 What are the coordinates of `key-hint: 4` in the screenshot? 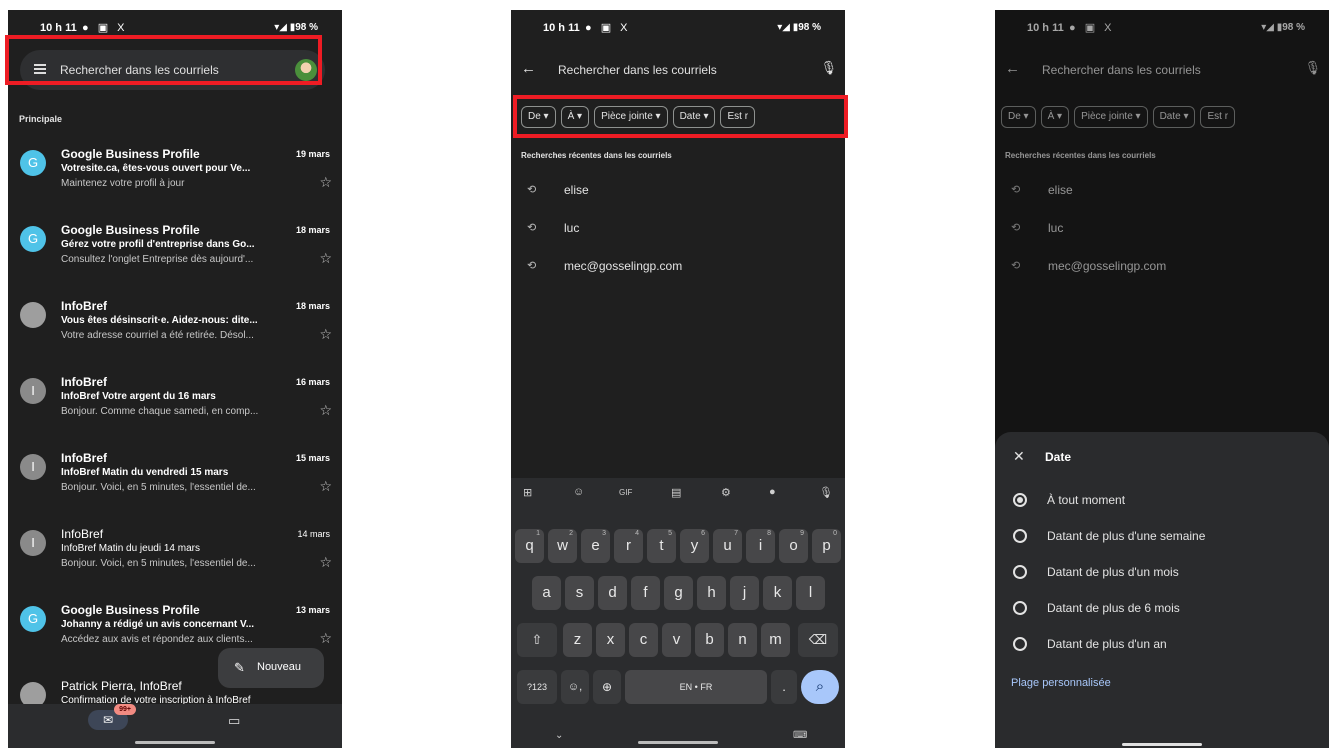 It's located at (637, 533).